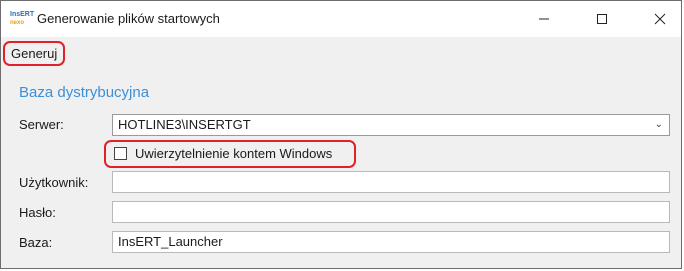 The width and height of the screenshot is (684, 271). I want to click on minimize-button, so click(544, 19).